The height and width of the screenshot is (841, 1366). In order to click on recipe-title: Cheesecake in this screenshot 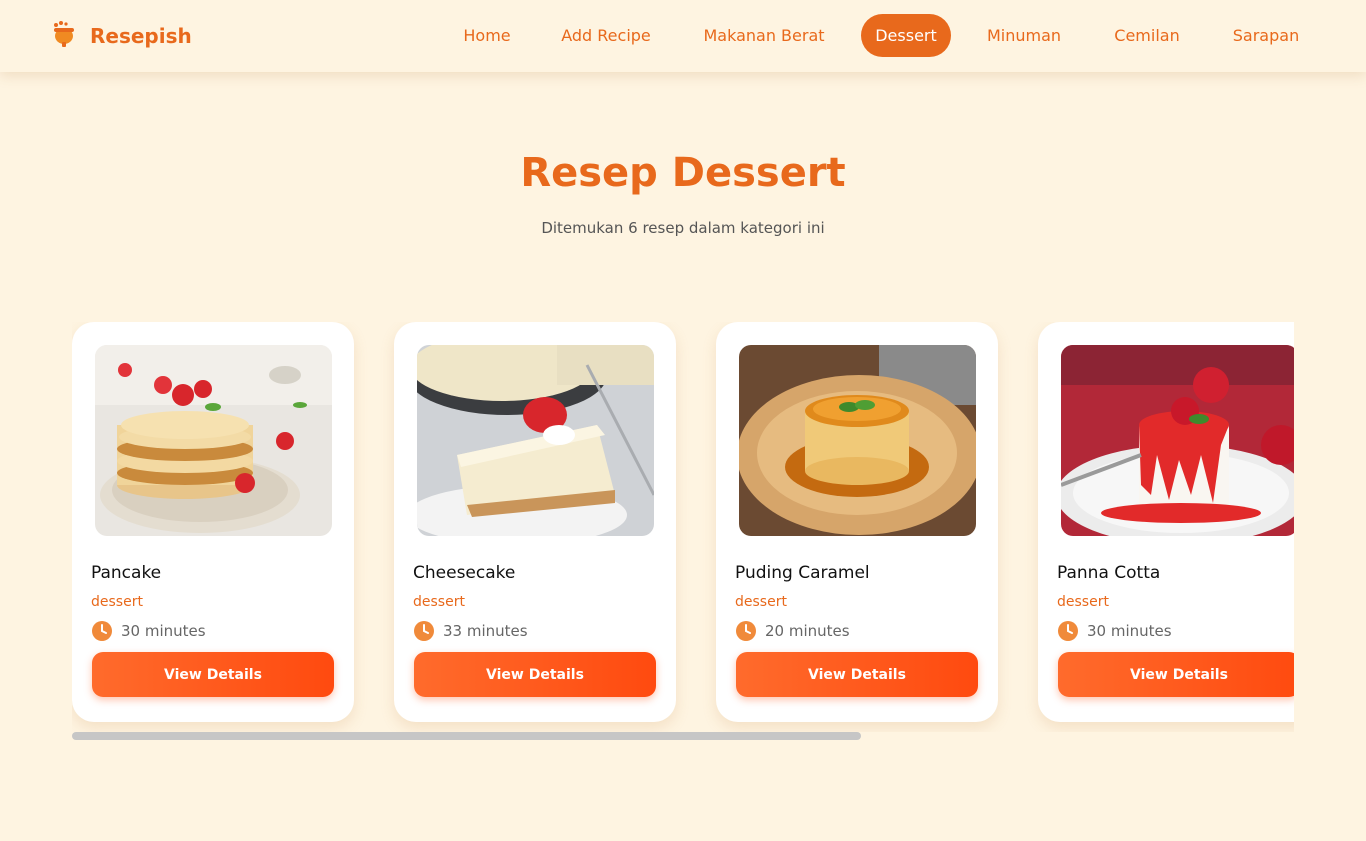, I will do `click(464, 573)`.